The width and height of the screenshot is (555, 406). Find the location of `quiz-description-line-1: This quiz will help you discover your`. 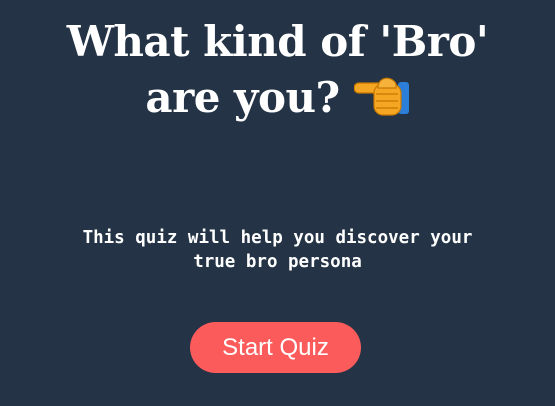

quiz-description-line-1: This quiz will help you discover your is located at coordinates (277, 238).